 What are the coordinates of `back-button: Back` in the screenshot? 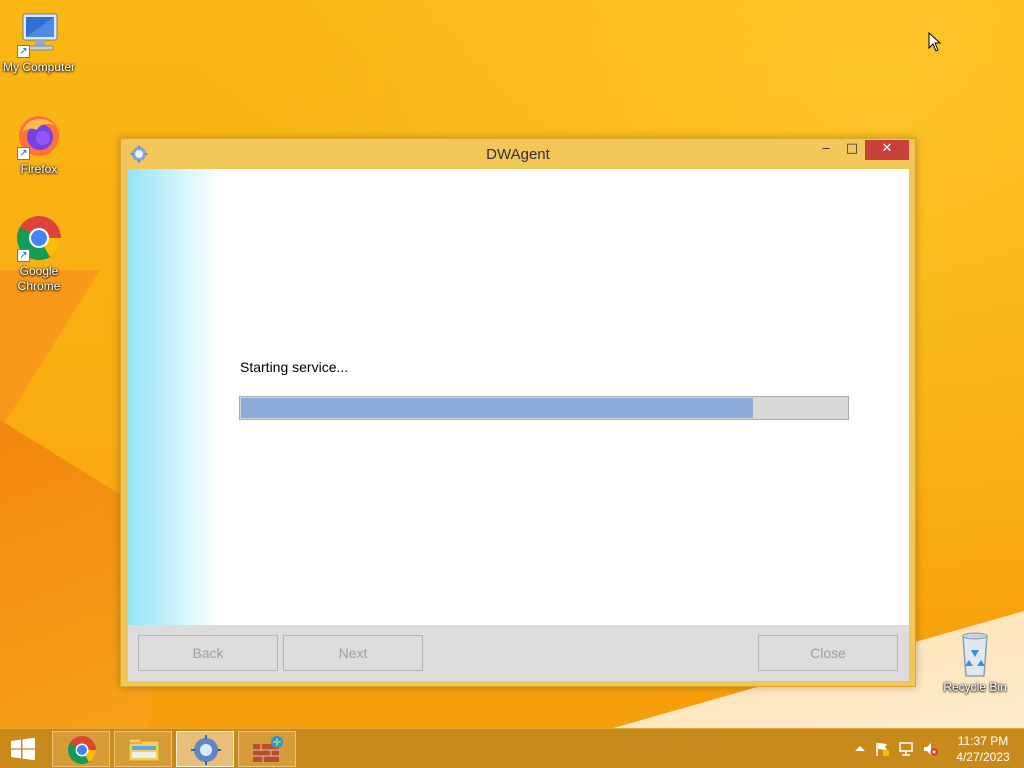 It's located at (208, 653).